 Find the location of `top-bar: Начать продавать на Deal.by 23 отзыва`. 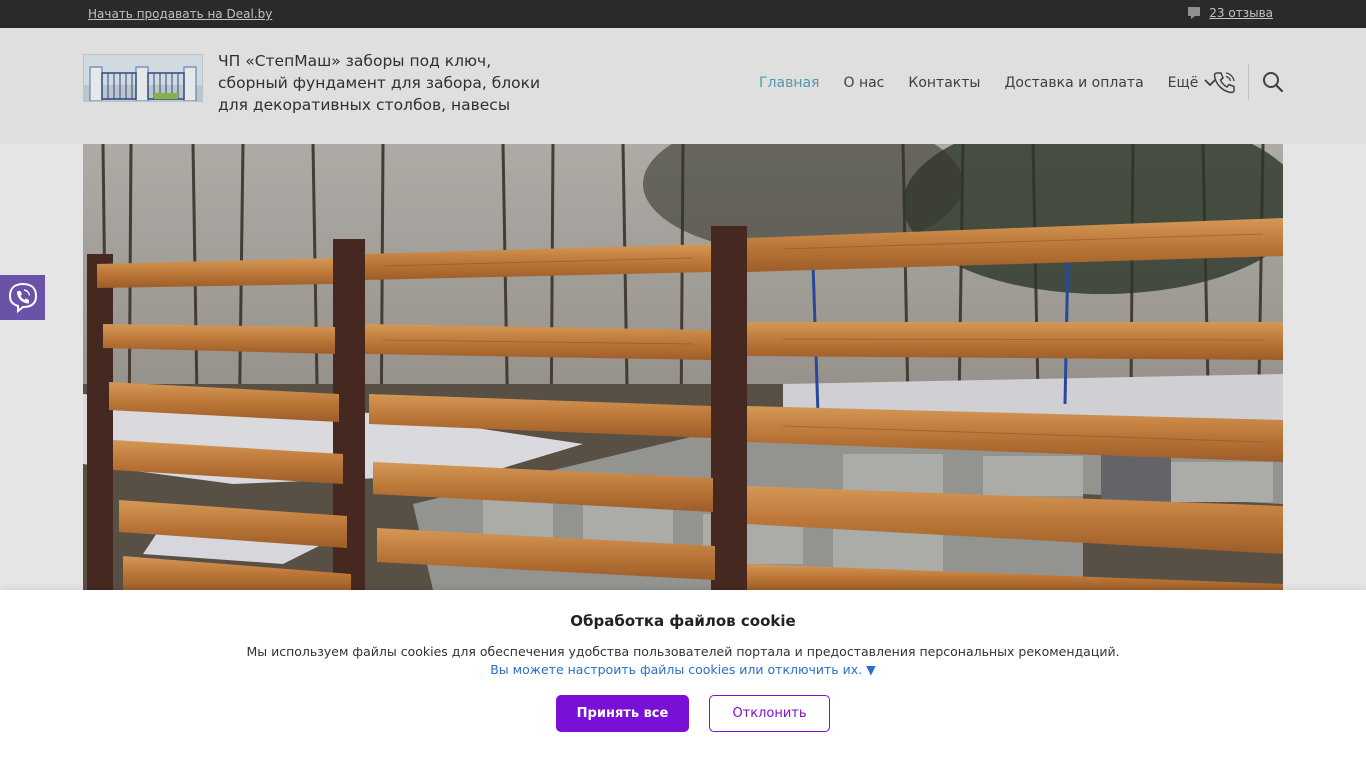

top-bar: Начать продавать на Deal.by 23 отзыва is located at coordinates (683, 14).